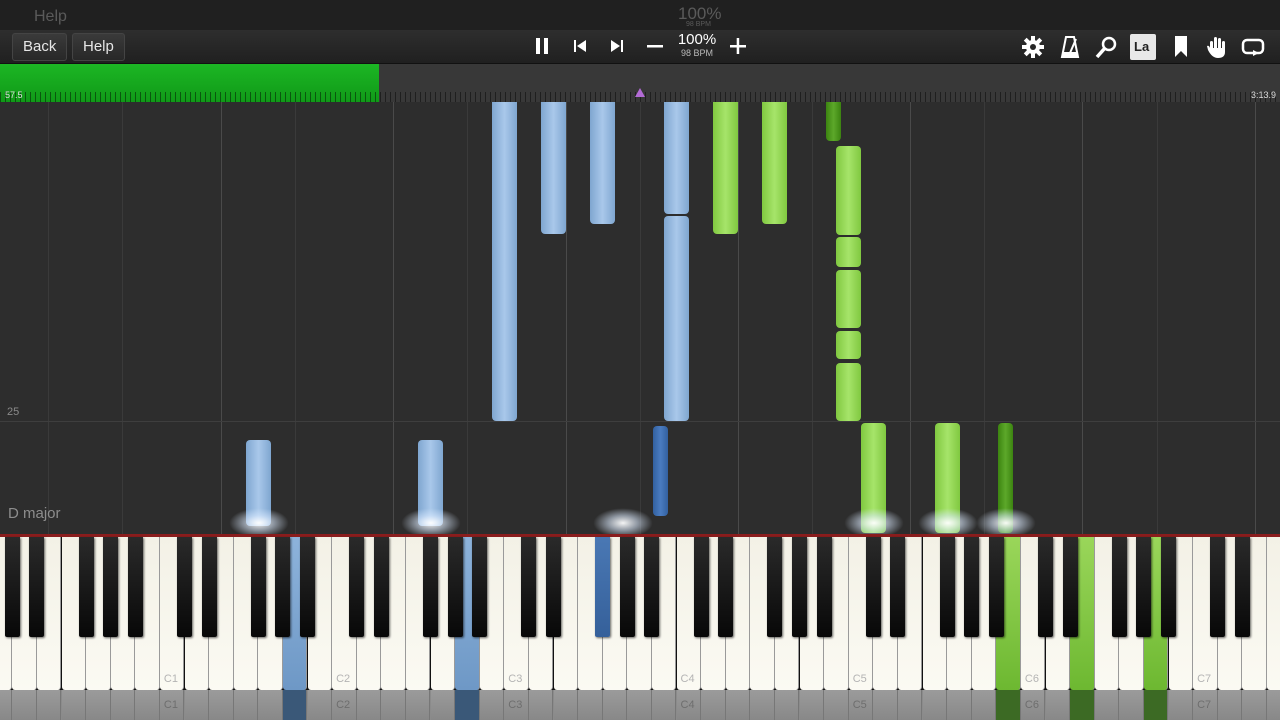 This screenshot has height=720, width=1280. Describe the element at coordinates (1070, 47) in the screenshot. I see `metronome-icon` at that location.